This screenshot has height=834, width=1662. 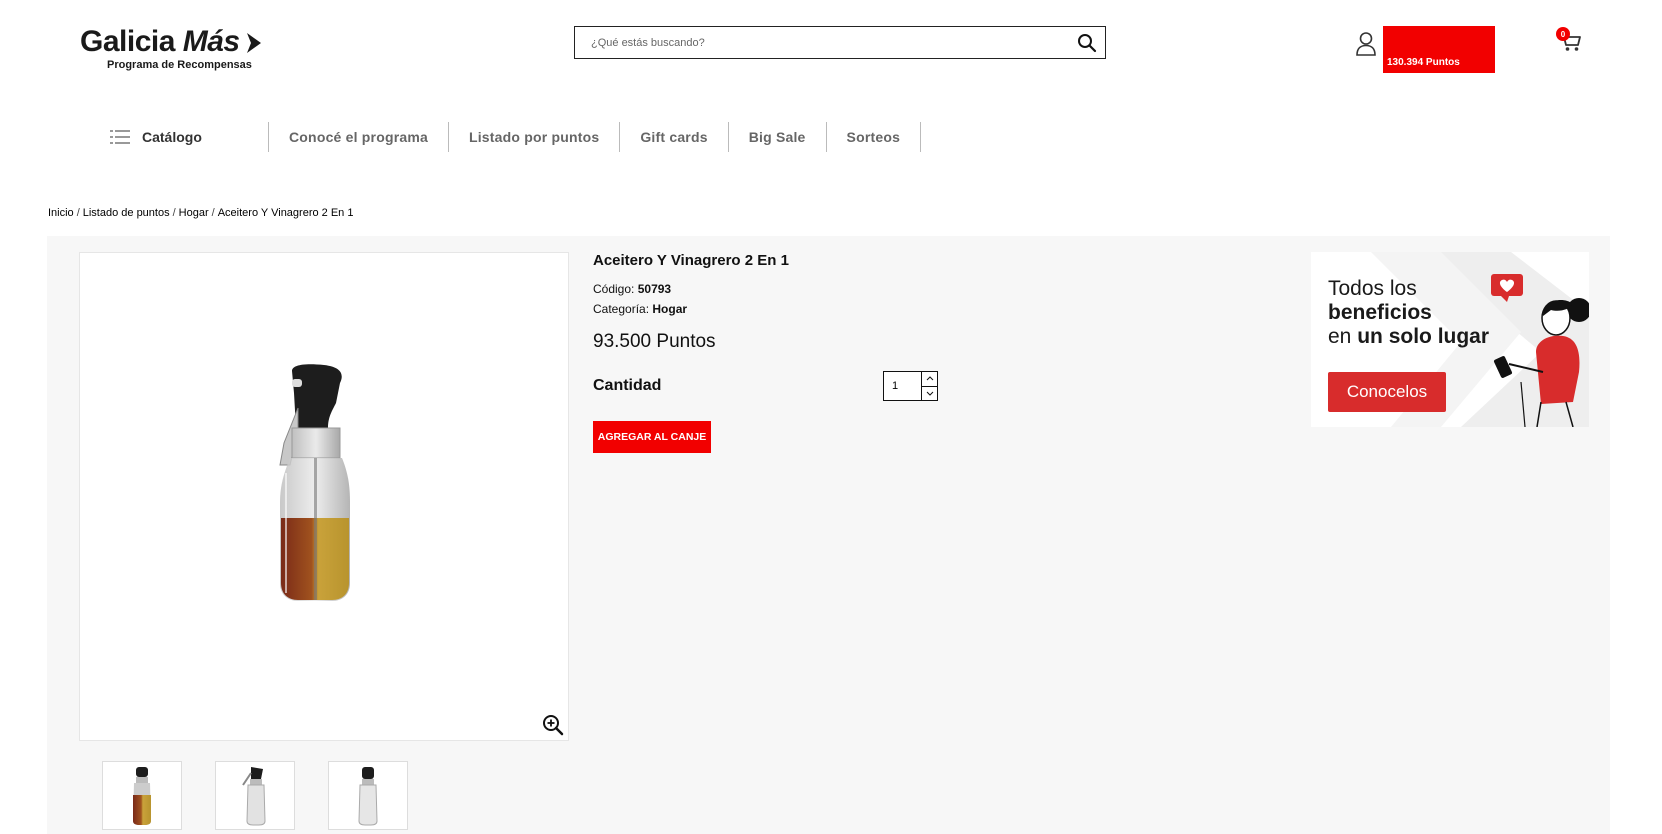 I want to click on search-input, so click(x=822, y=42).